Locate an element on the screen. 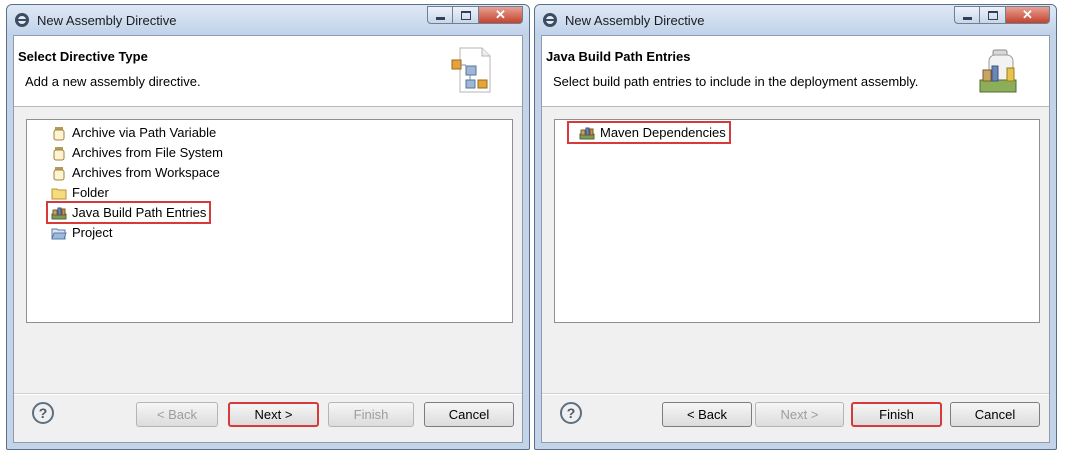 This screenshot has height=462, width=1066. list-item-label: Maven Dependencies is located at coordinates (663, 132).